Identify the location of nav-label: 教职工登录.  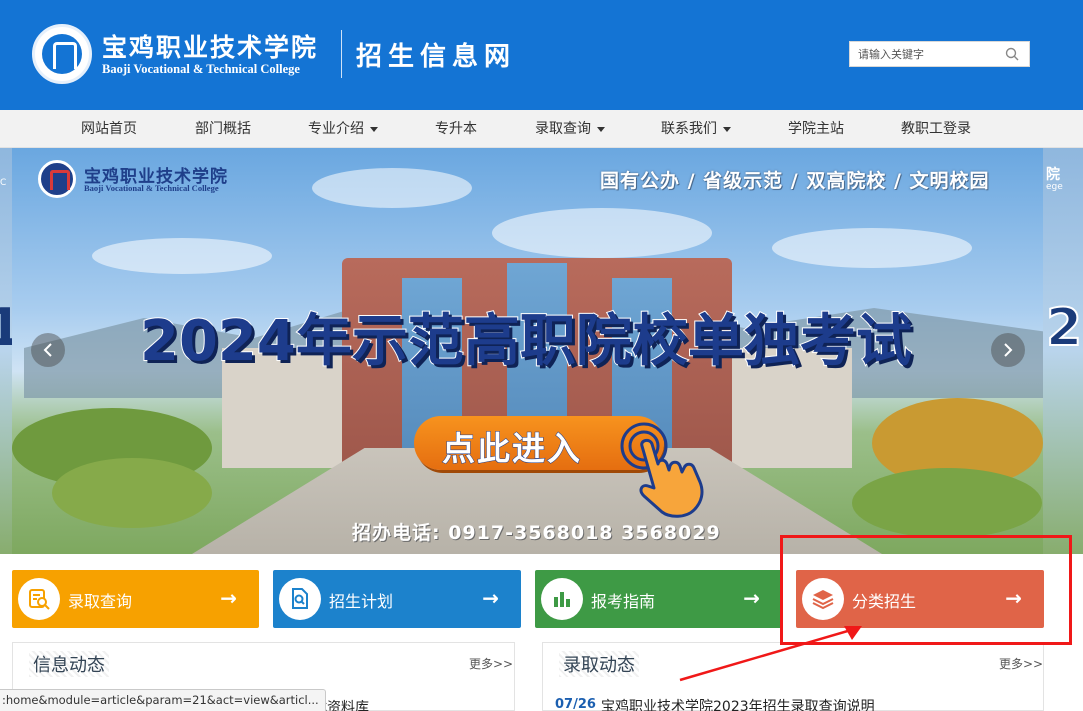
(936, 129).